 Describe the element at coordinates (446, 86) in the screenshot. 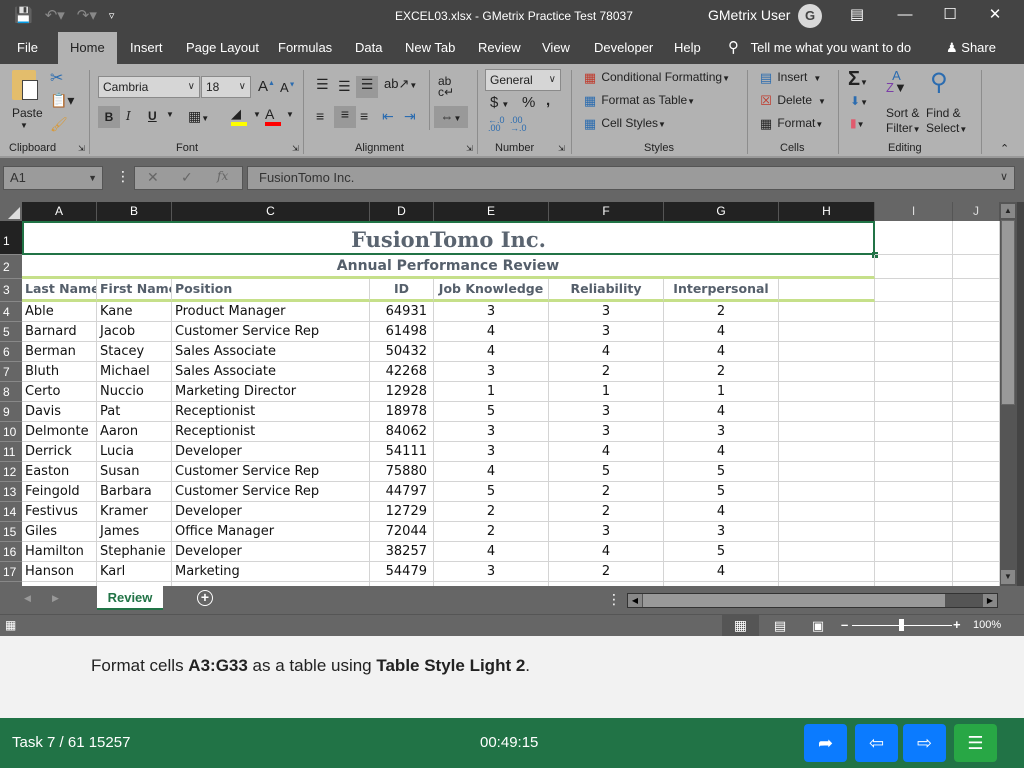

I see `wrap-text-icon: ab c↵` at that location.